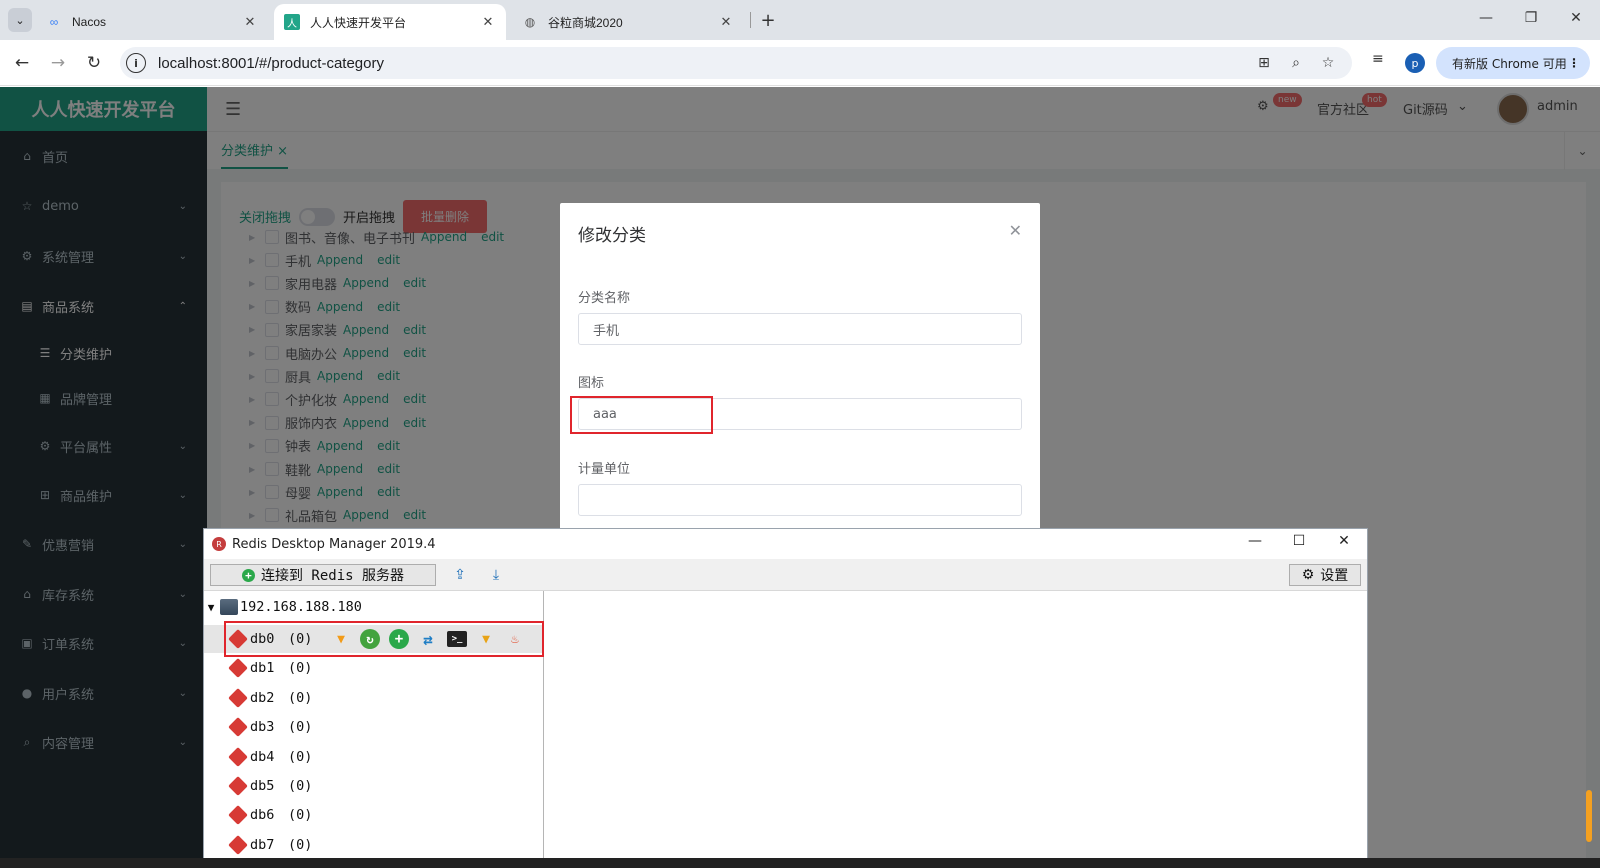 This screenshot has width=1600, height=868. Describe the element at coordinates (800, 863) in the screenshot. I see `taskbar` at that location.